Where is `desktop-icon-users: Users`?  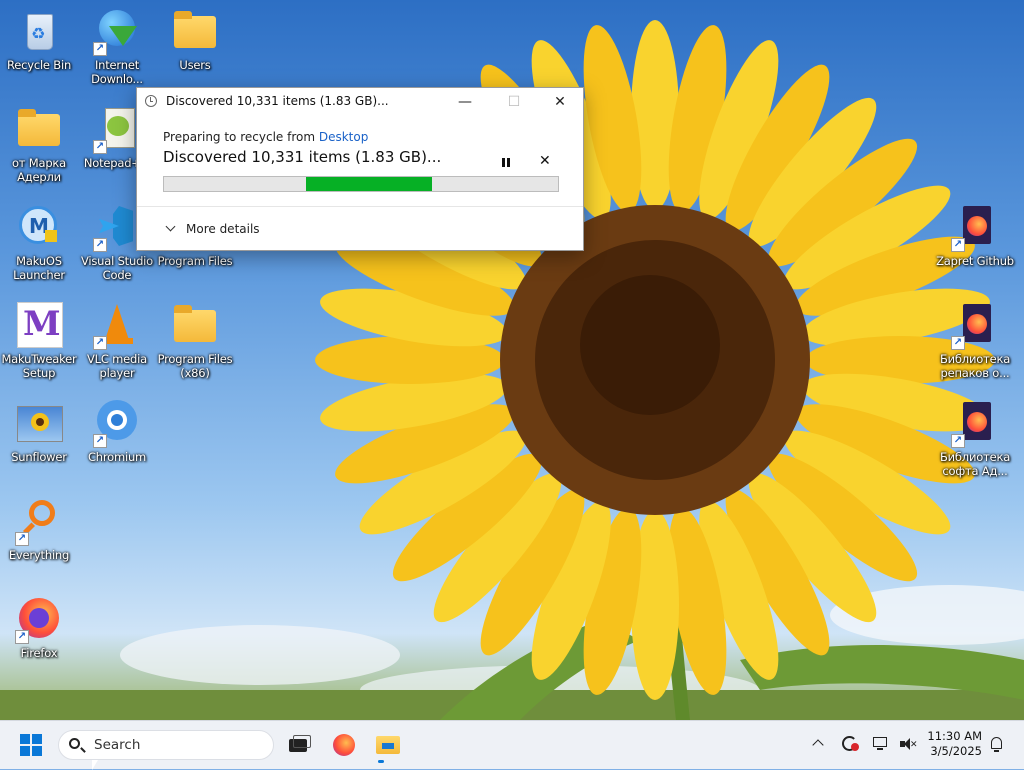
desktop-icon-users: Users is located at coordinates (195, 40).